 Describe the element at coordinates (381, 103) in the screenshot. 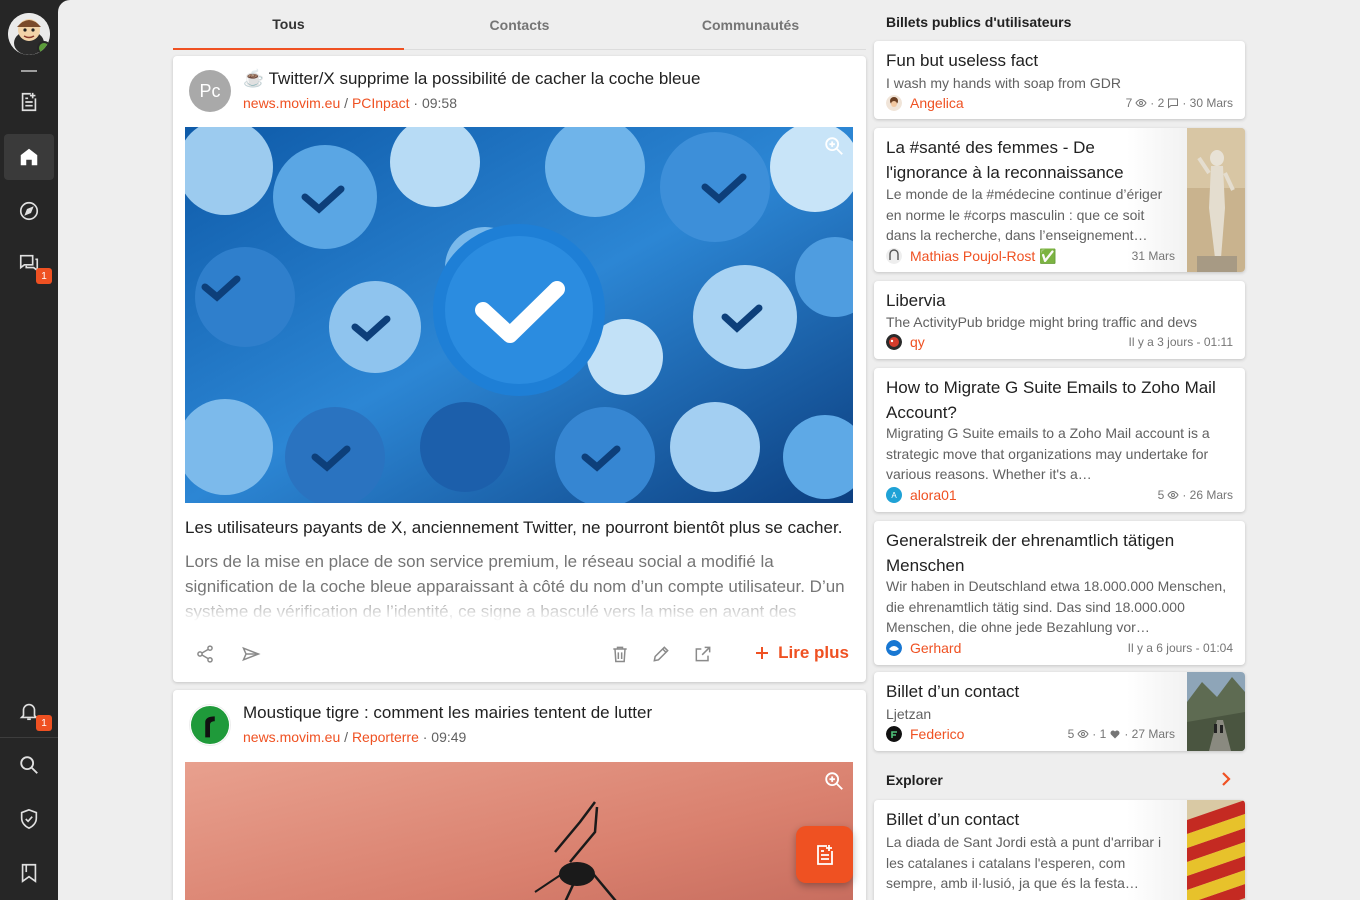

I see `post-node-link: PCInpact` at that location.